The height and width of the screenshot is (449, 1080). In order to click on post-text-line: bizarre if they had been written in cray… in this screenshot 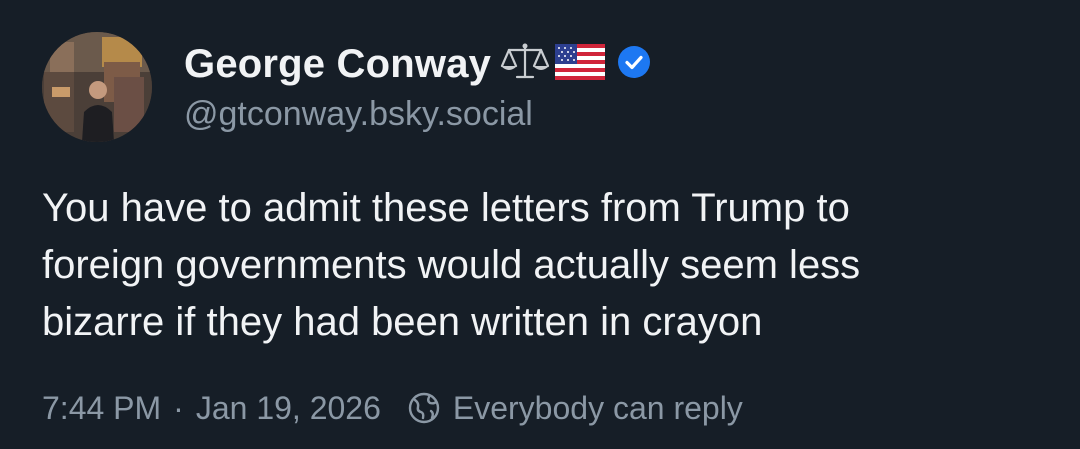, I will do `click(402, 322)`.